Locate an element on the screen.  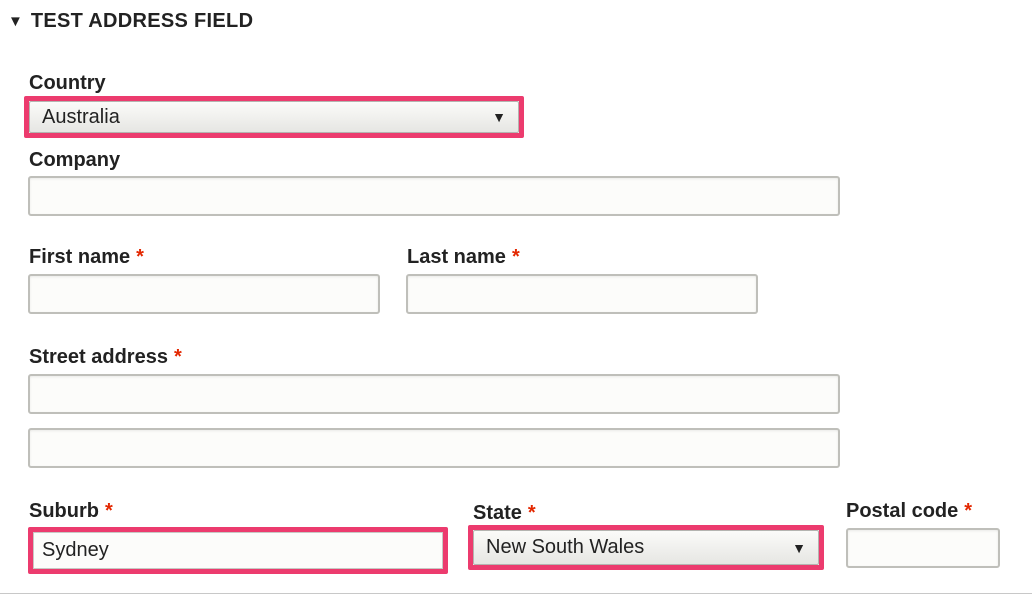
country-highlight: Australia ▼ is located at coordinates (274, 117).